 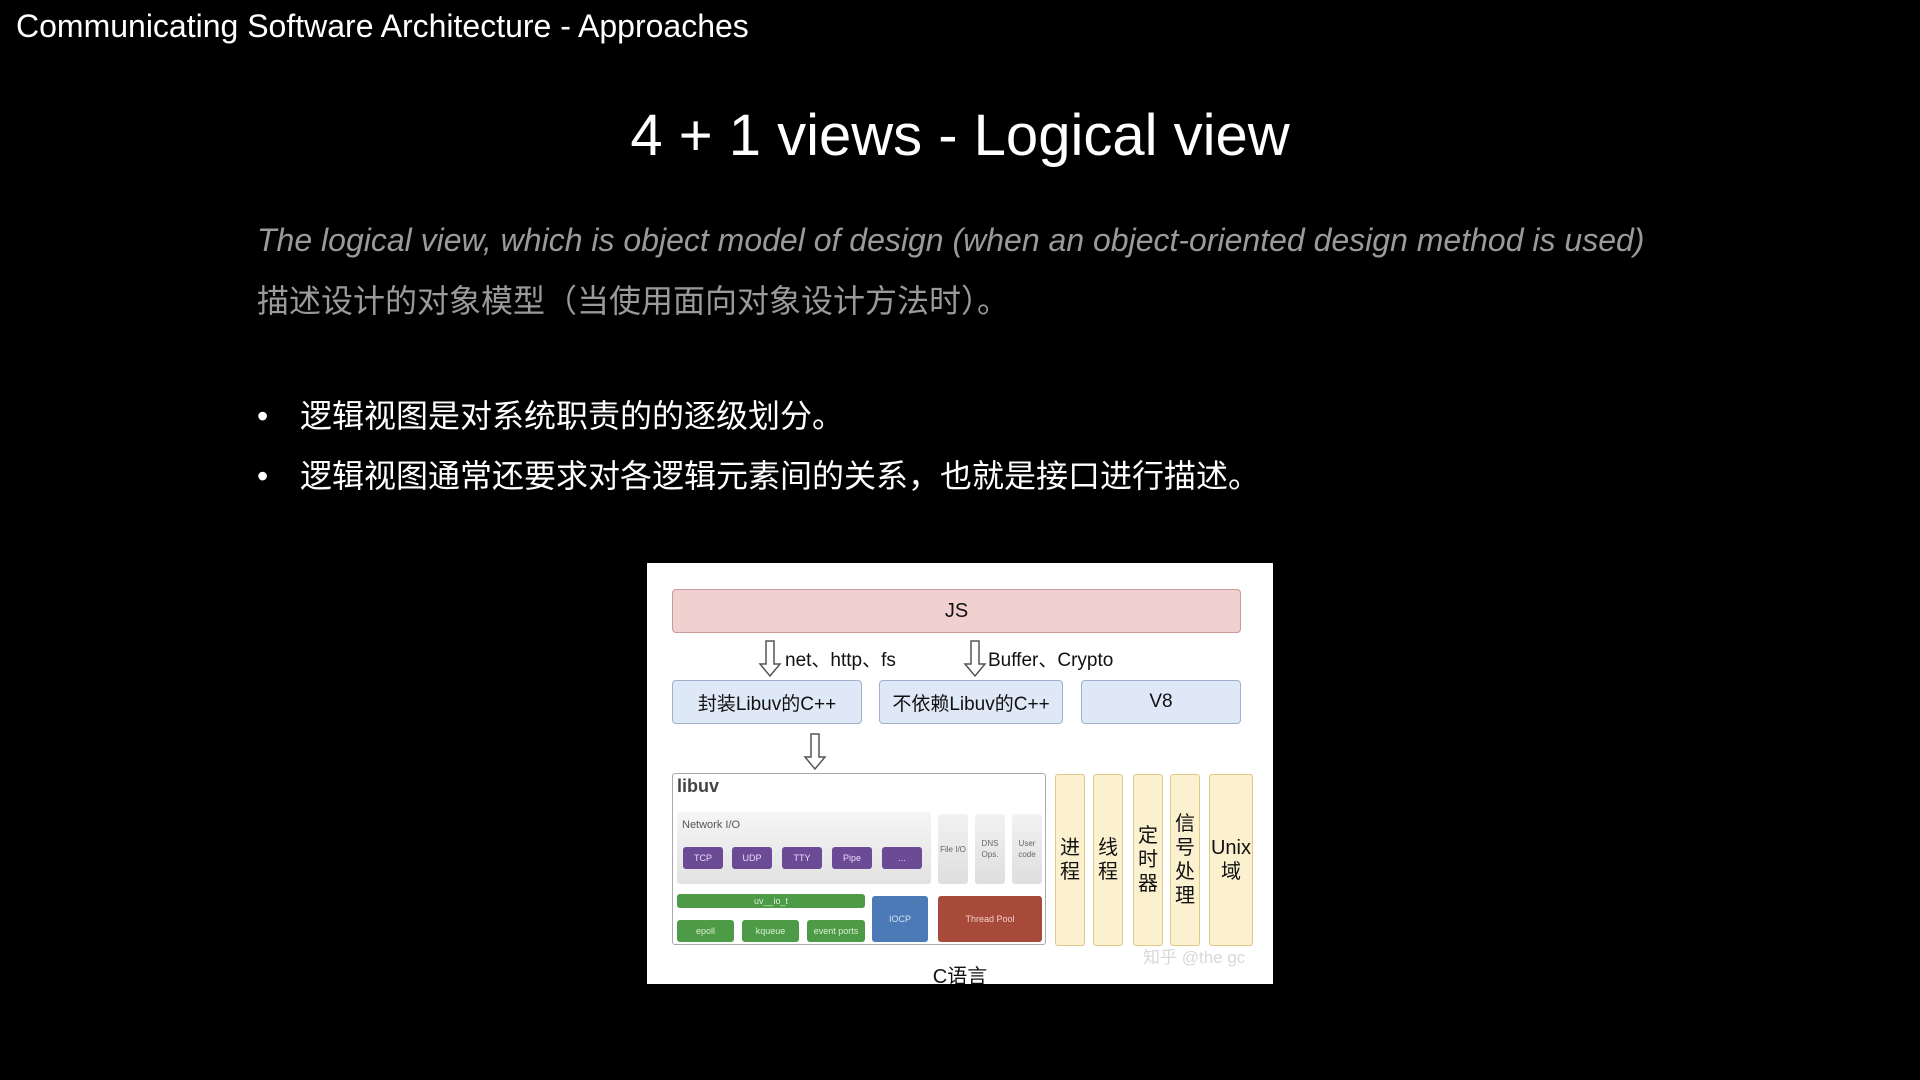 What do you see at coordinates (802, 858) in the screenshot?
I see `tty-pill: TTY` at bounding box center [802, 858].